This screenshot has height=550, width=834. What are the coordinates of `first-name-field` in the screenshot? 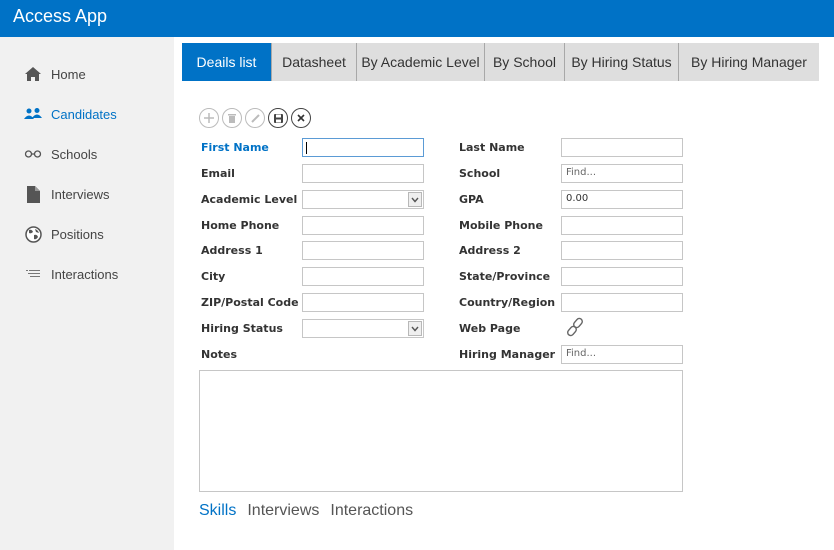 It's located at (363, 147).